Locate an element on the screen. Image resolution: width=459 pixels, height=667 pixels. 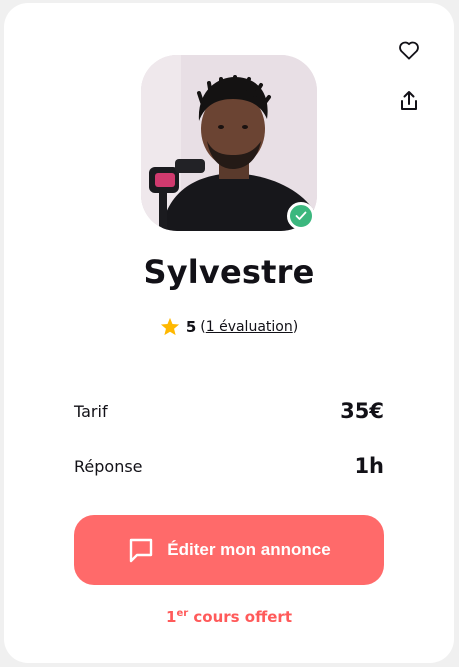
price-row: Tarif 35€ is located at coordinates (229, 411).